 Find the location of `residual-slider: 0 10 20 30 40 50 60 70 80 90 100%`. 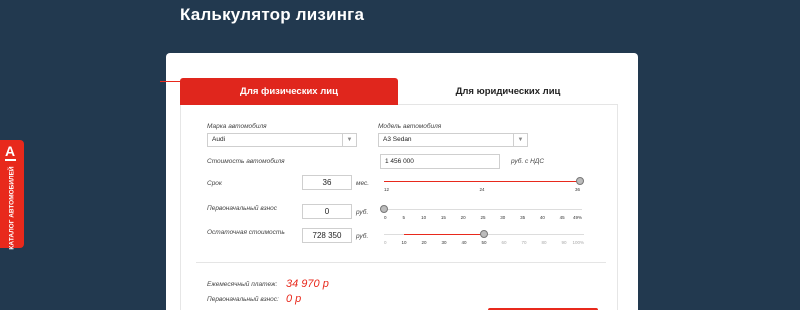

residual-slider: 0 10 20 30 40 50 60 70 80 90 100% is located at coordinates (484, 238).